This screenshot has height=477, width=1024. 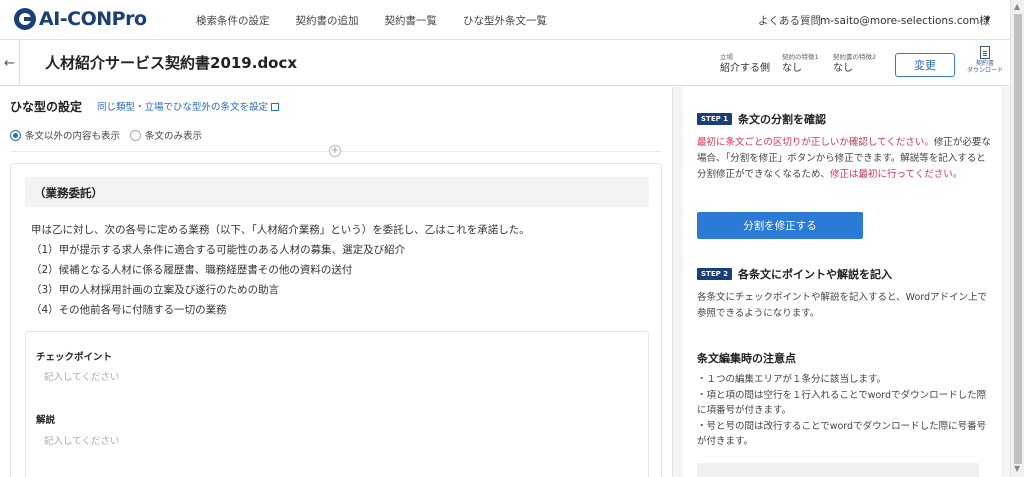 What do you see at coordinates (25, 19) in the screenshot?
I see `logo-icon` at bounding box center [25, 19].